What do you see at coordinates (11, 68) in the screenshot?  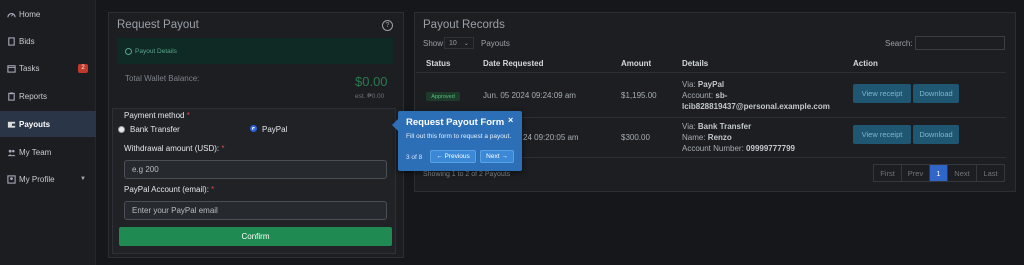 I see `calendar-icon` at bounding box center [11, 68].